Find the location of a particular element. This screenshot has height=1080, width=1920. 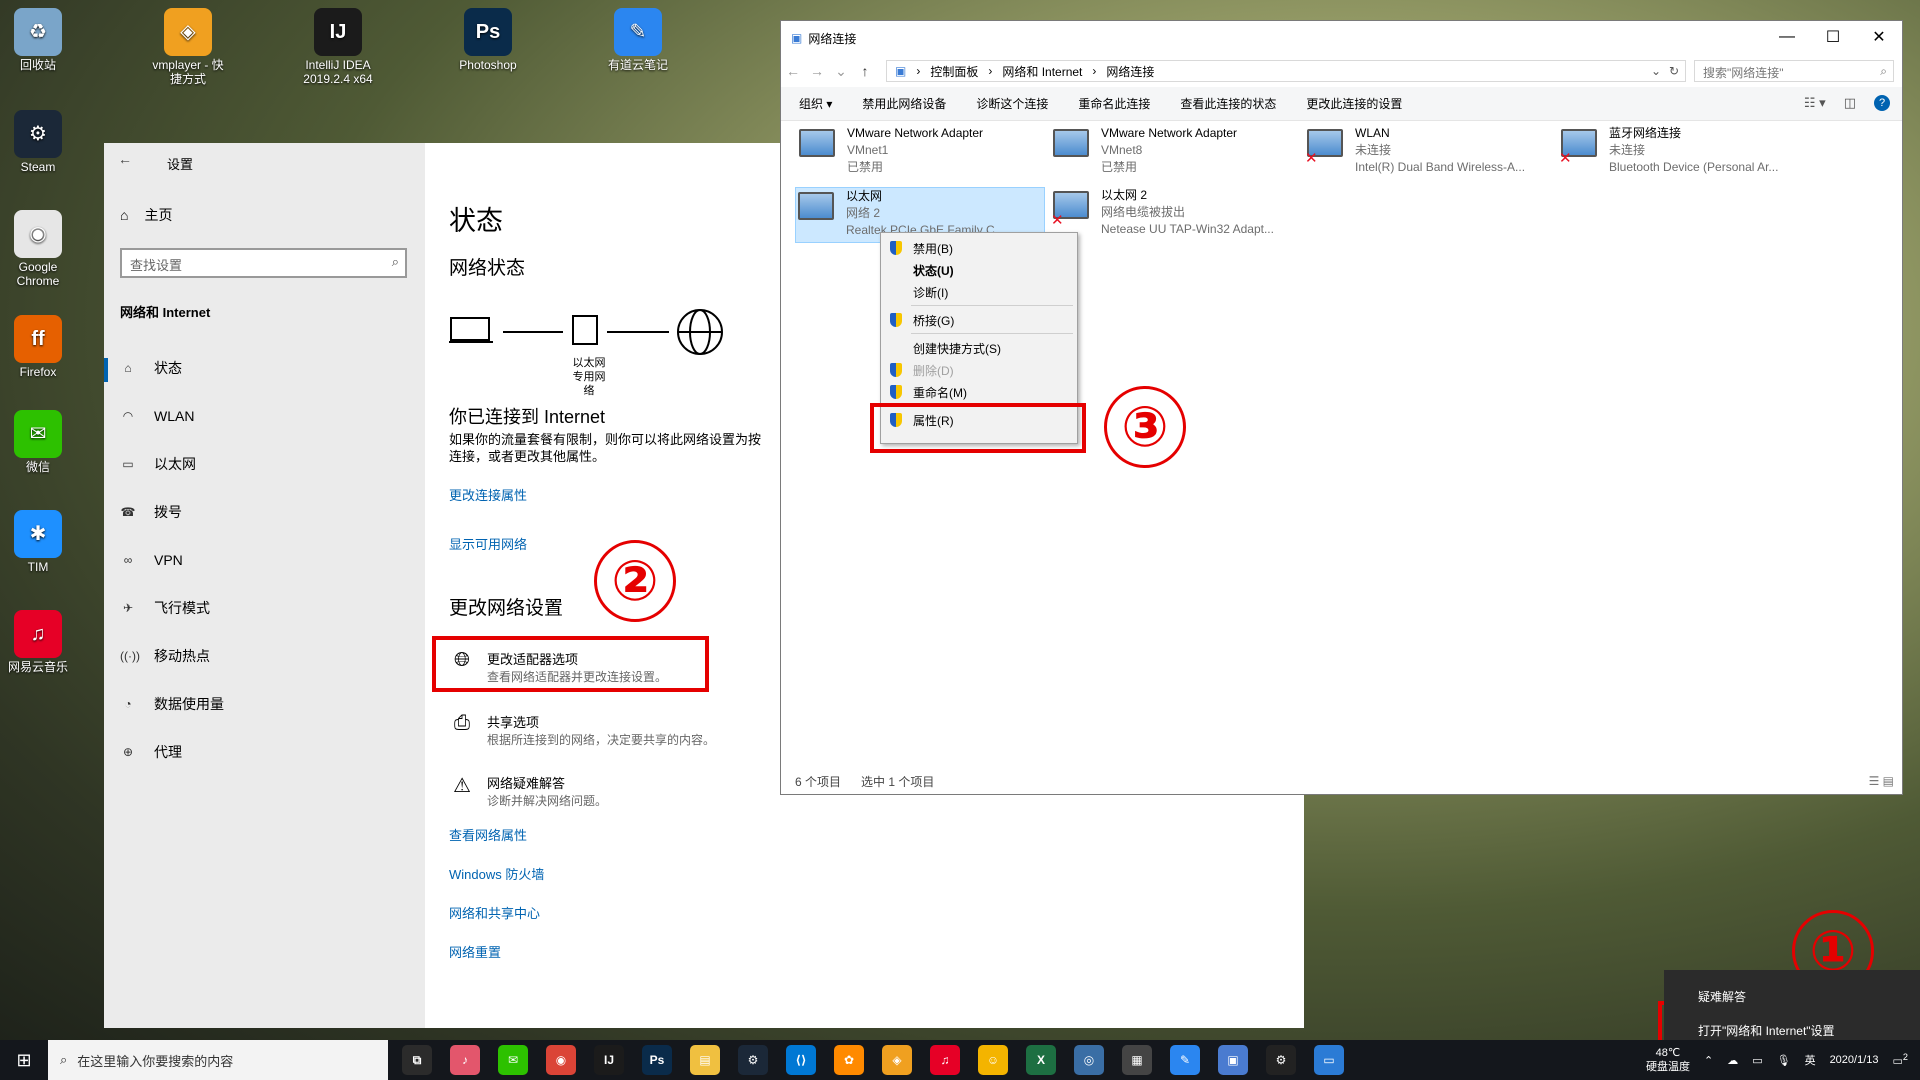

control-panel-icon: ▣ is located at coordinates (1233, 1060).